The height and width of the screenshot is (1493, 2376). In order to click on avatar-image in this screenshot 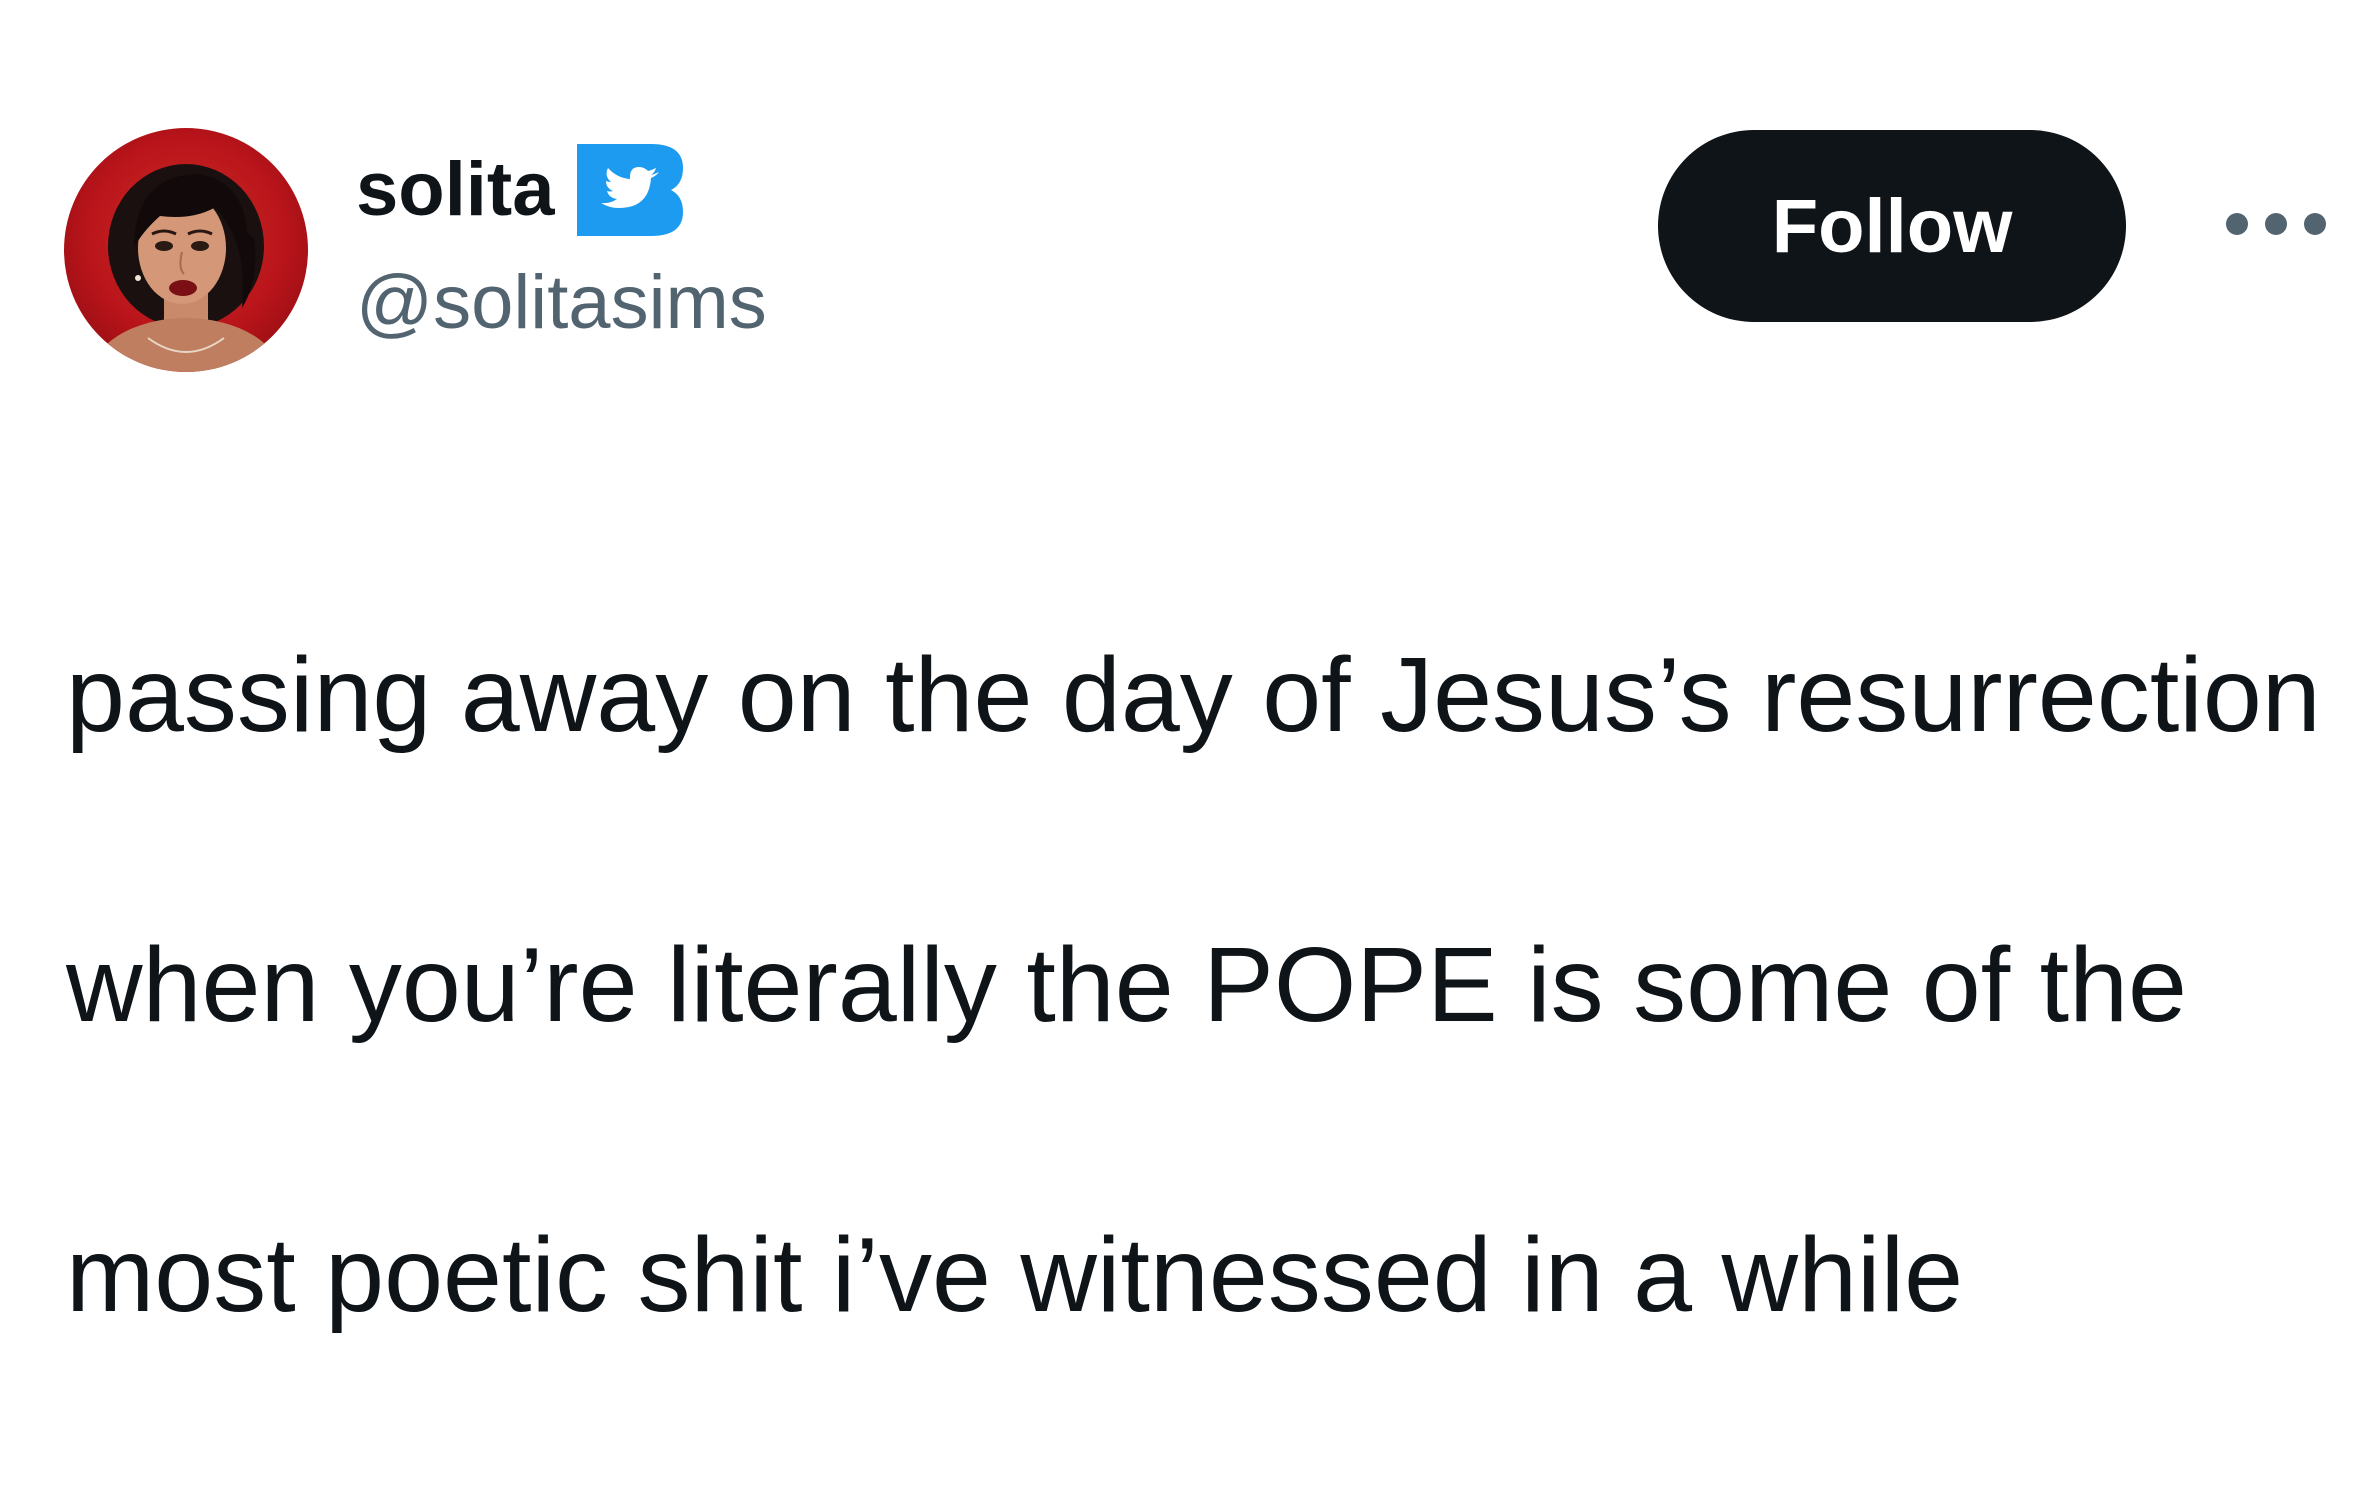, I will do `click(186, 268)`.